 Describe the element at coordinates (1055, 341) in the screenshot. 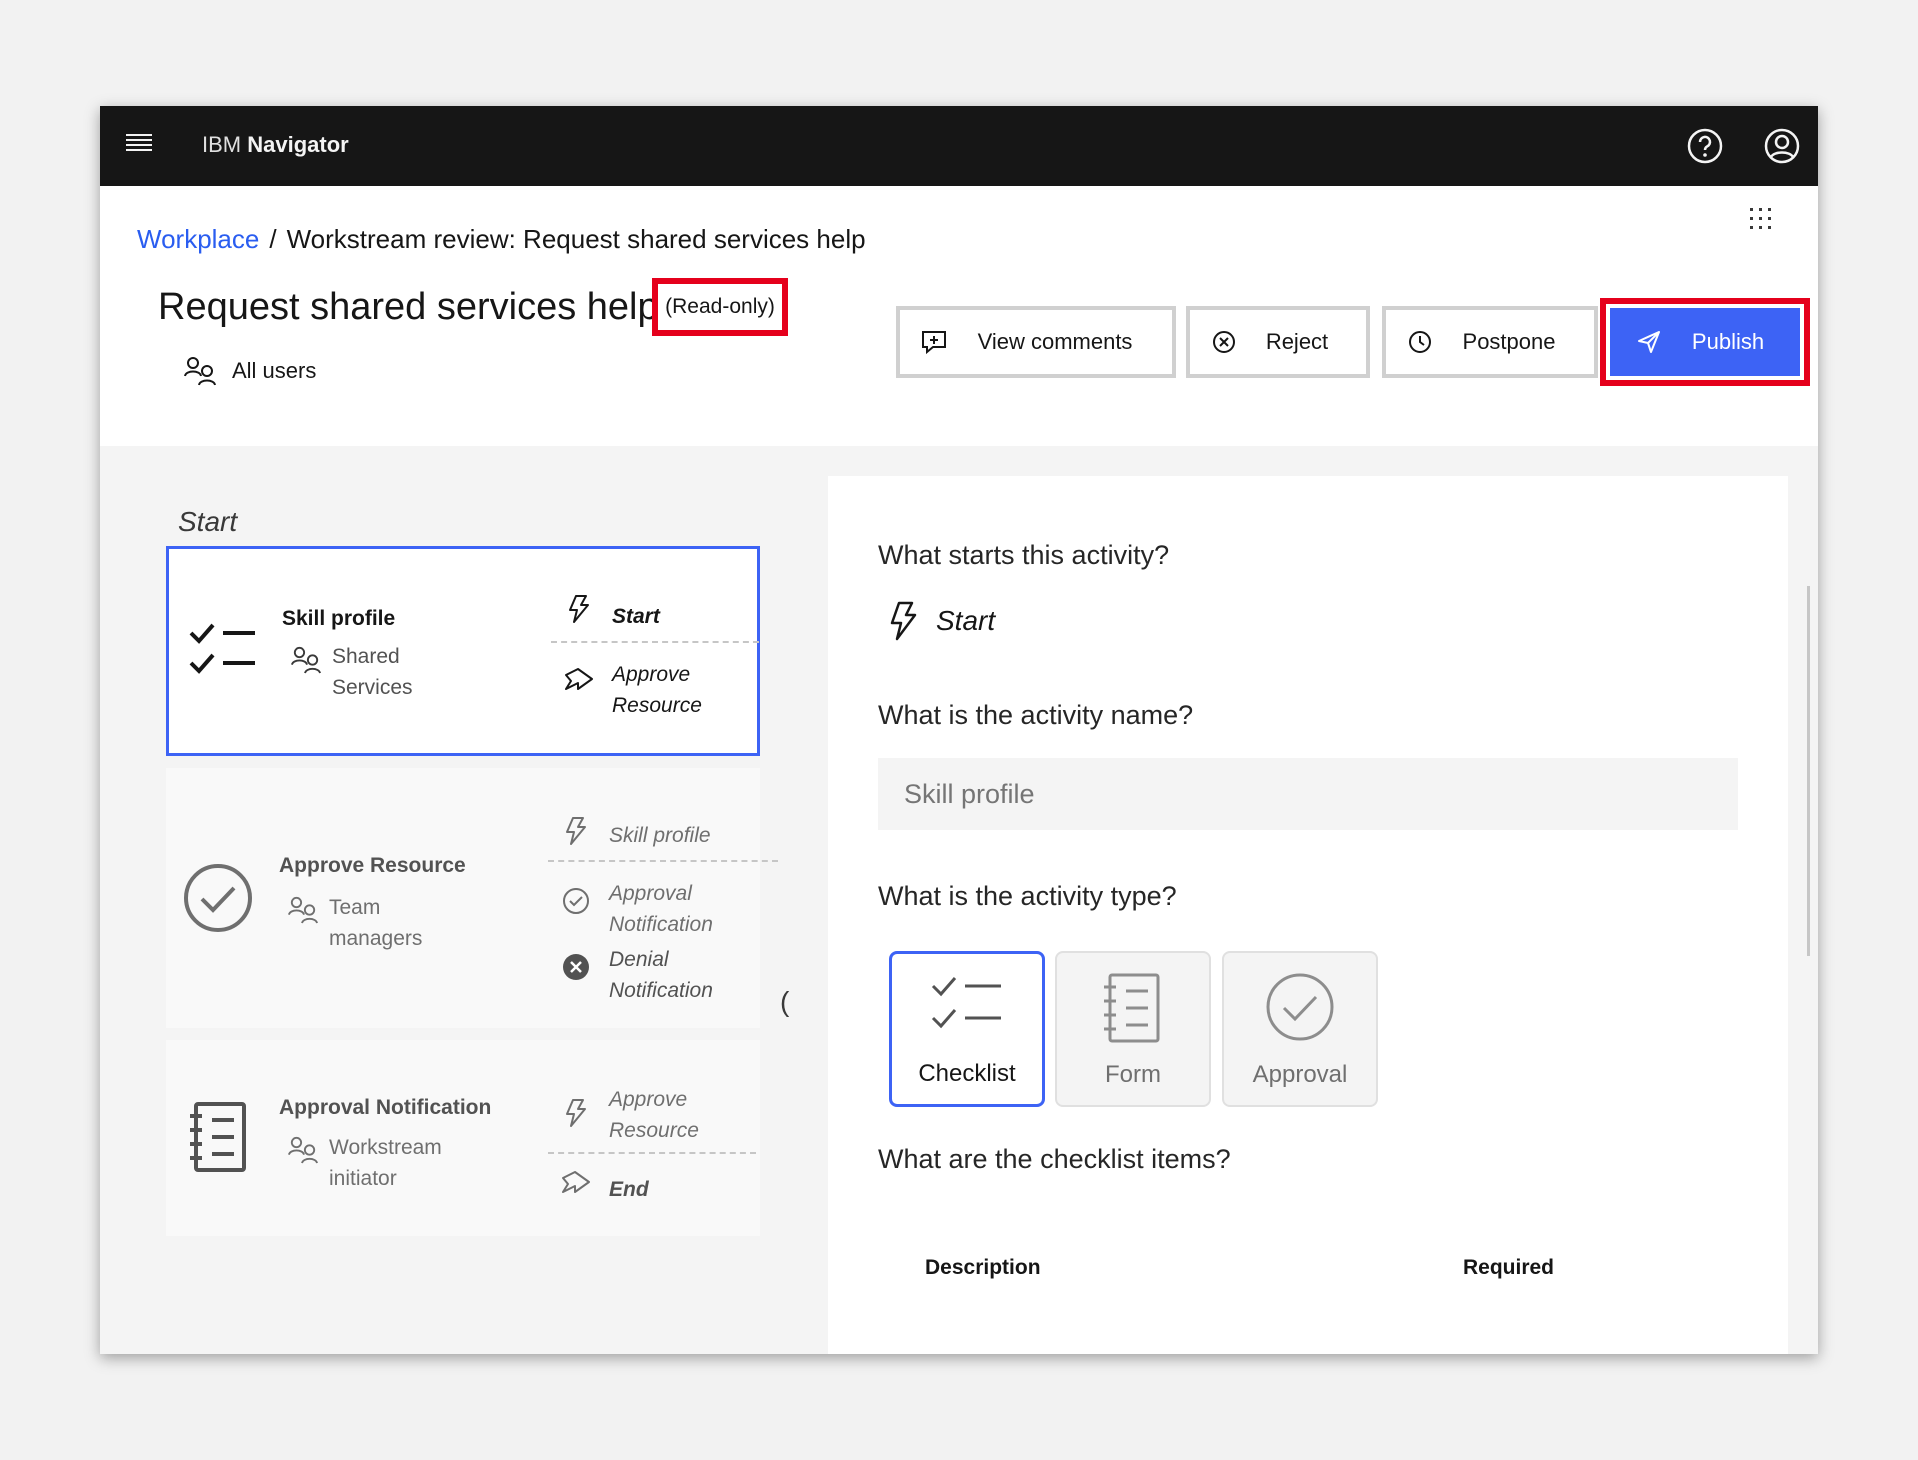

I see `view-comments-label: View comments` at that location.